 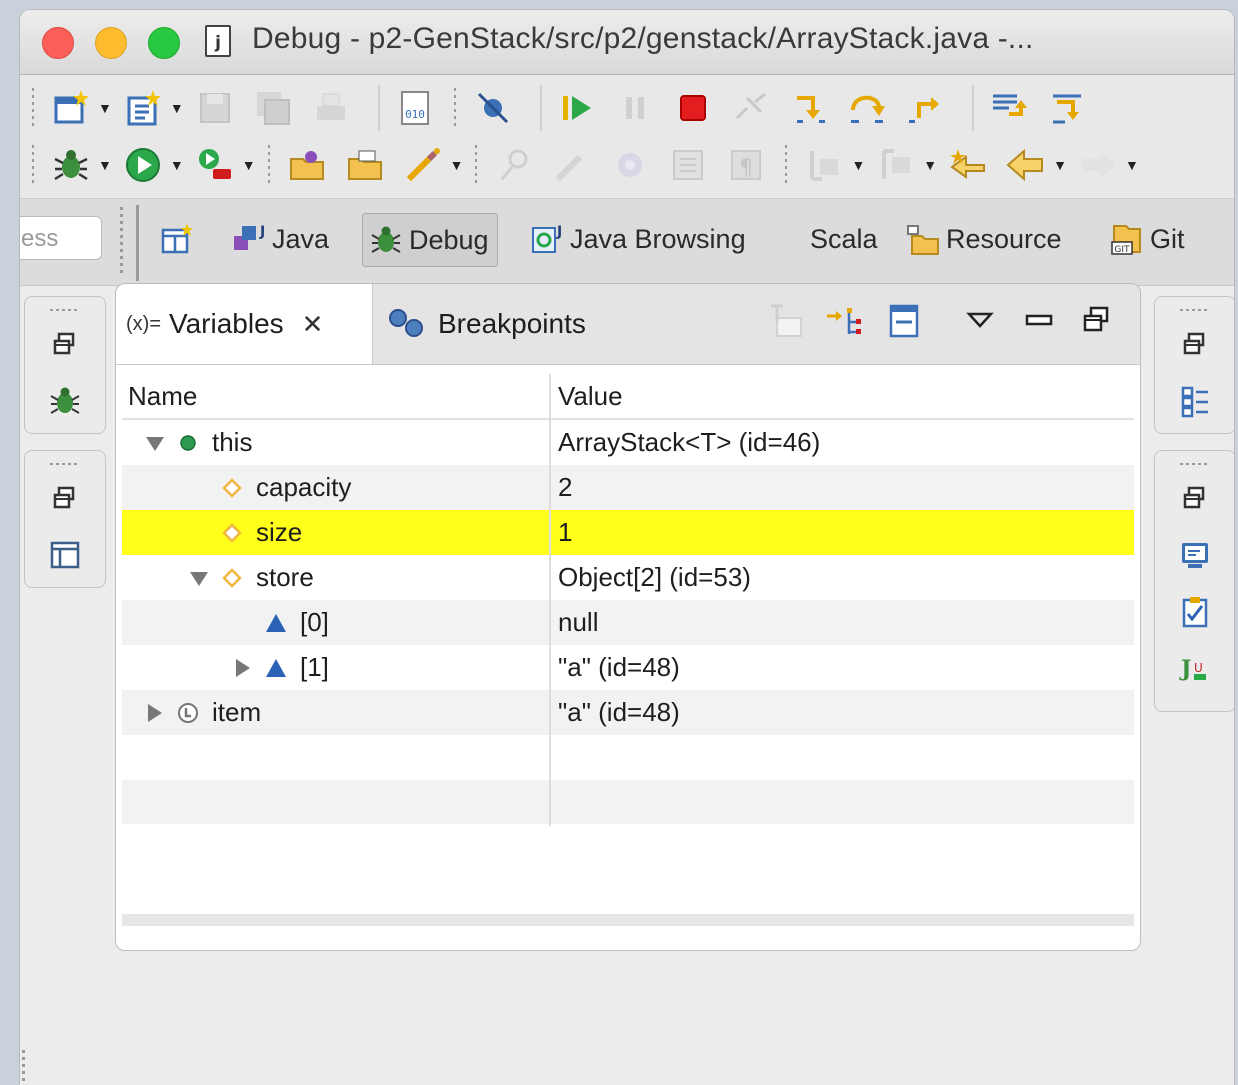 What do you see at coordinates (177, 238) in the screenshot?
I see `open-perspective-icon` at bounding box center [177, 238].